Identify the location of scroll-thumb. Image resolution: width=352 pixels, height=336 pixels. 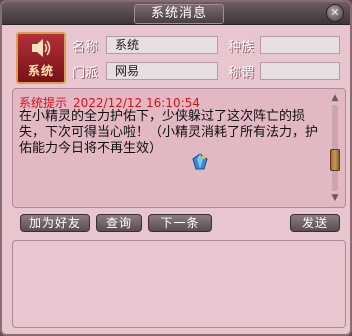
(335, 160).